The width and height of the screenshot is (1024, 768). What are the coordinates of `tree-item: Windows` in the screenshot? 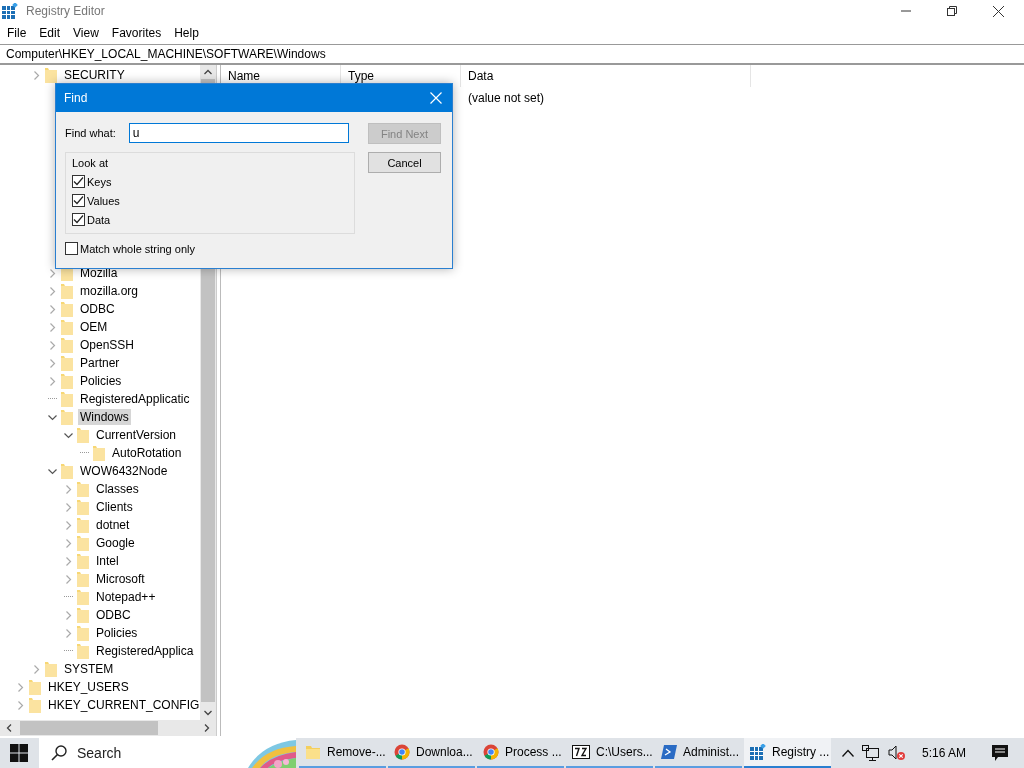 It's located at (104, 417).